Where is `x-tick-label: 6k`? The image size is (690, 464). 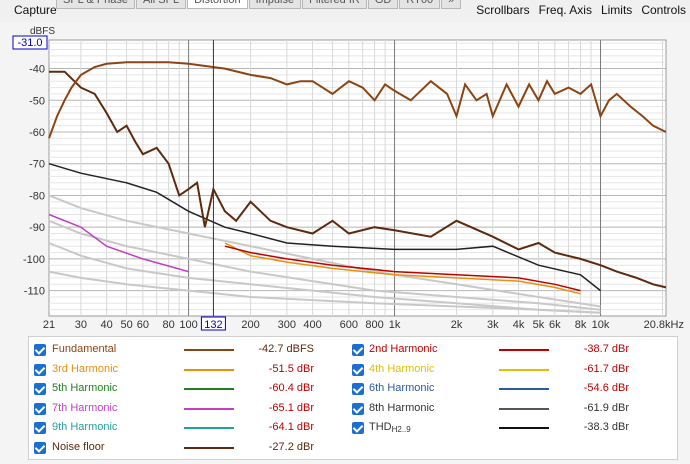
x-tick-label: 6k is located at coordinates (555, 325).